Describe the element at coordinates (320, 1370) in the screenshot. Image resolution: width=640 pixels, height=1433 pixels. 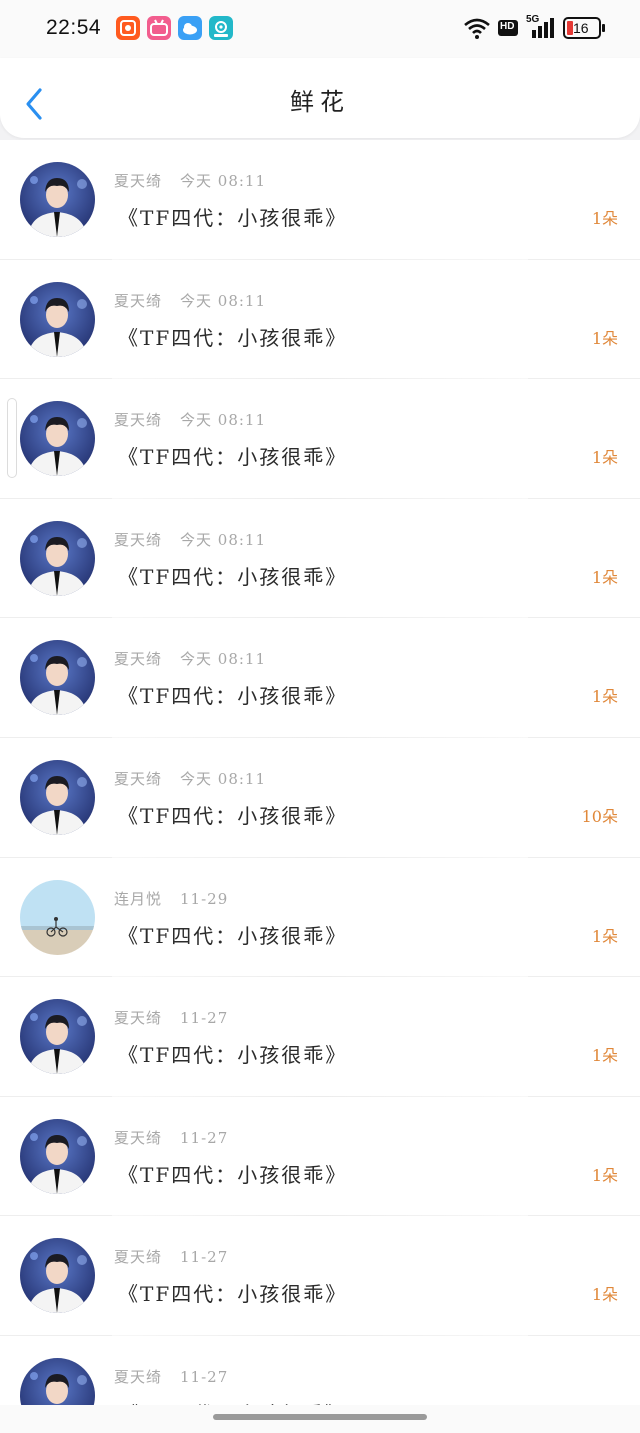
I see `list-item: 夏天绮11-27《TF四代：小孩很乖》1朵` at that location.